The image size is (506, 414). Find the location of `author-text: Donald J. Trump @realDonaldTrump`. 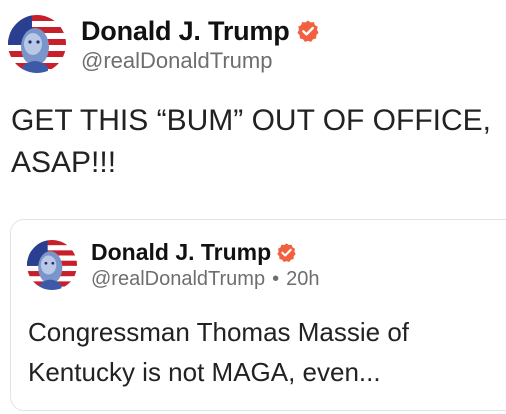

author-text: Donald J. Trump @realDonaldTrump is located at coordinates (200, 44).